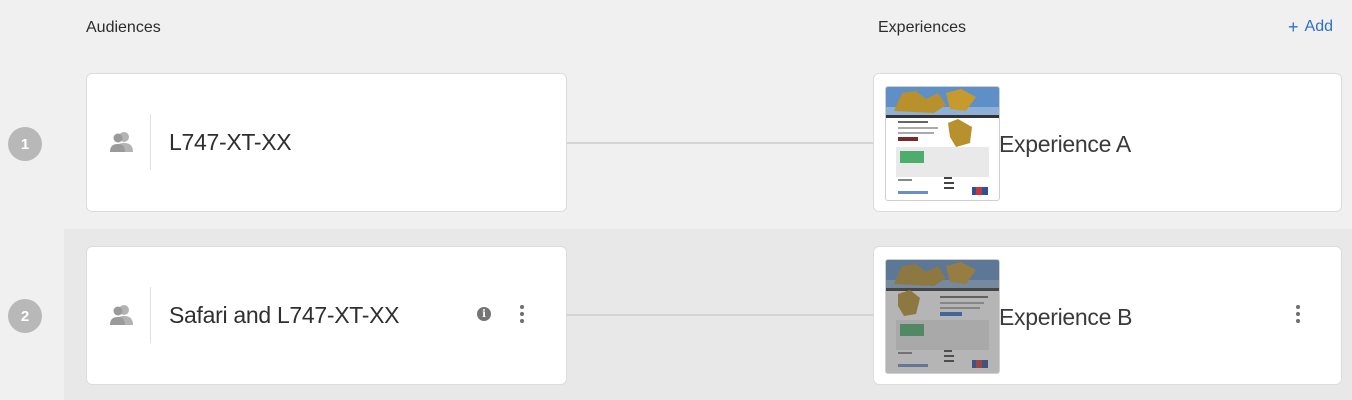 This screenshot has width=1352, height=400. What do you see at coordinates (922, 27) in the screenshot?
I see `experiences-header: Experiences` at bounding box center [922, 27].